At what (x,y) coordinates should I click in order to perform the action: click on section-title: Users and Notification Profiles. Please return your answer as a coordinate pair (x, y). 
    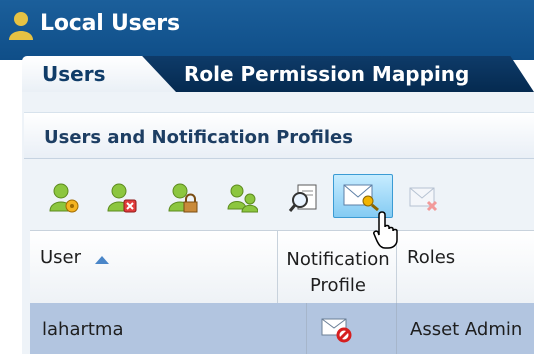
    Looking at the image, I should click on (198, 137).